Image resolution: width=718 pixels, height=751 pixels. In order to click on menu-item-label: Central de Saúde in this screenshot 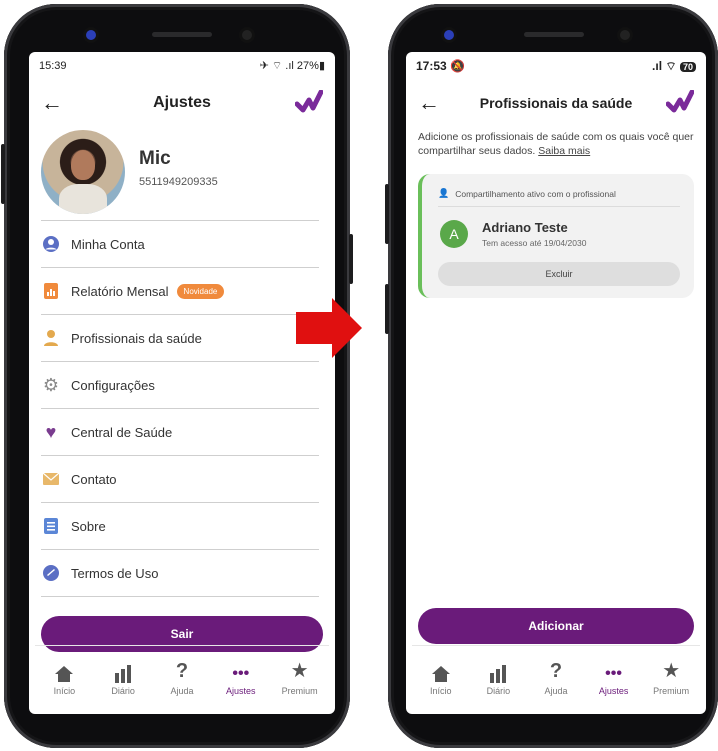, I will do `click(122, 432)`.